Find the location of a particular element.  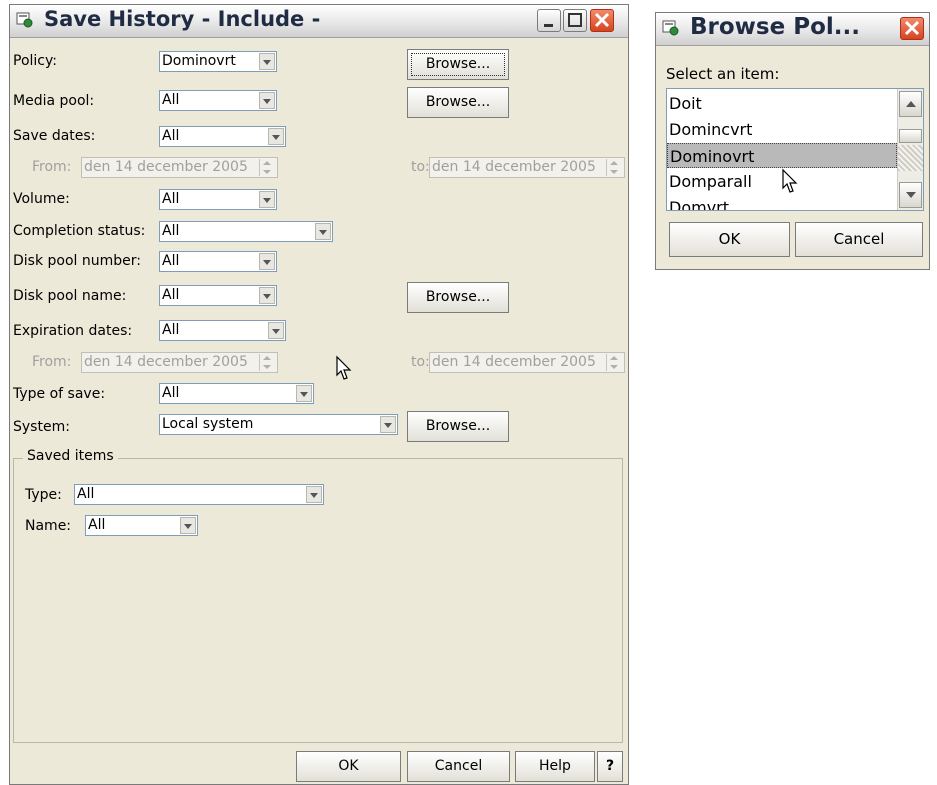

select-prompt: Select an item: is located at coordinates (723, 74).